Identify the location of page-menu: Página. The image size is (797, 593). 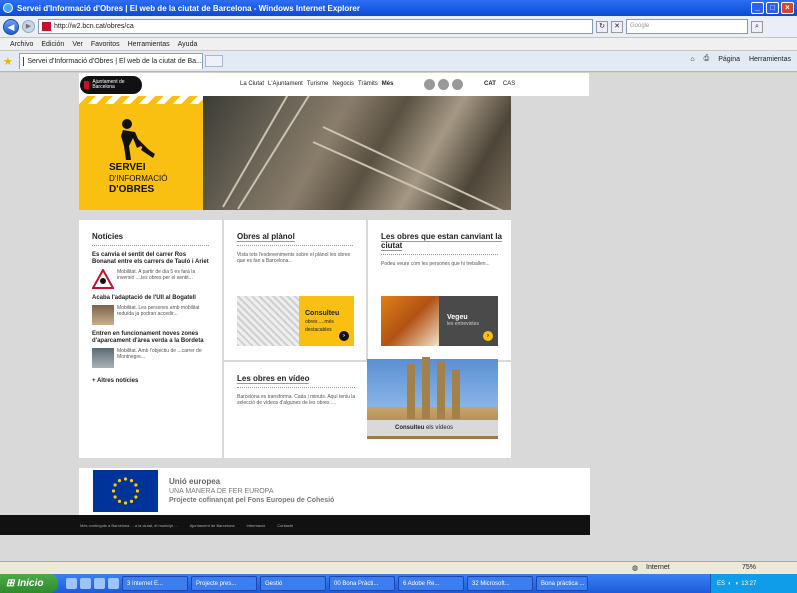
(729, 59).